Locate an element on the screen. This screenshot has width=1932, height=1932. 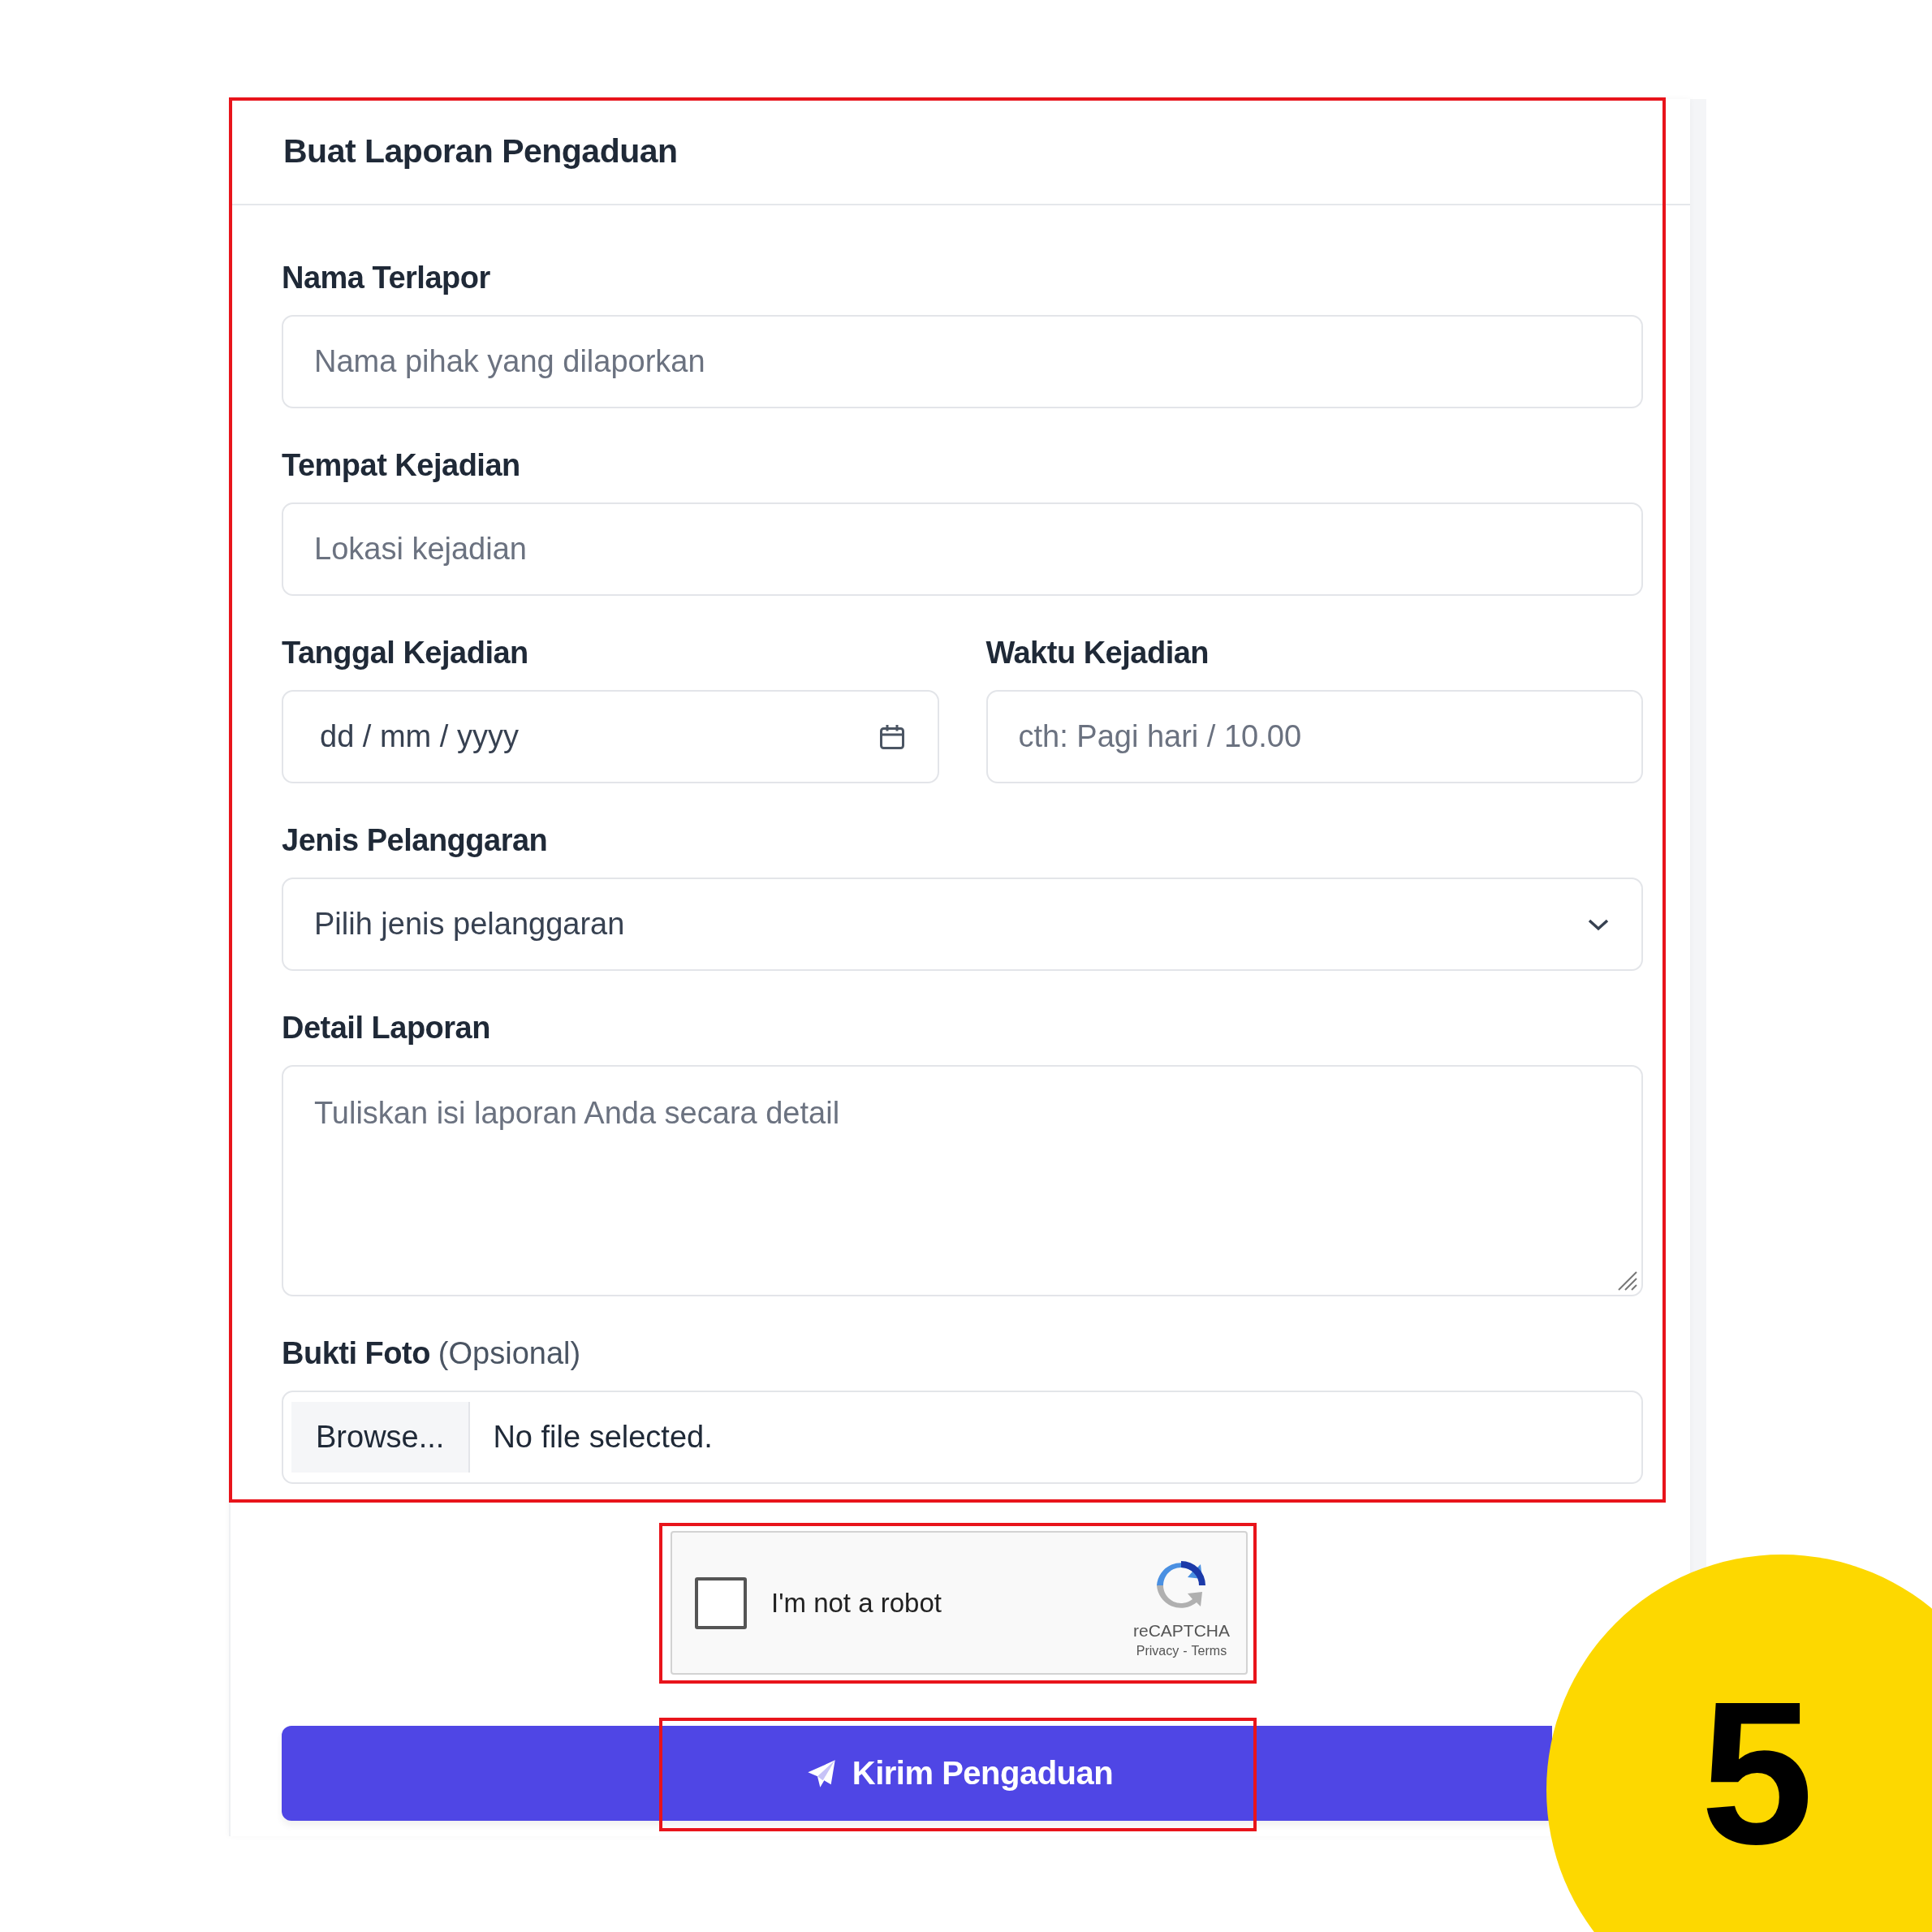
file-field: Browse... No file selected. is located at coordinates (962, 1437).